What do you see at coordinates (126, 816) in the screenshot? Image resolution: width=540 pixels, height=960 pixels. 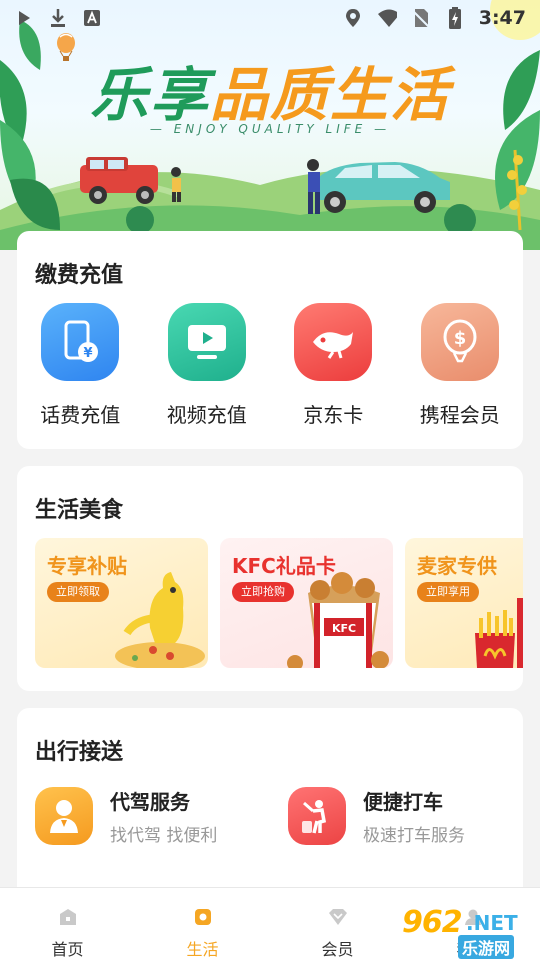 I see `travel-item-driver: 代驾服务 找代驾 找便利` at bounding box center [126, 816].